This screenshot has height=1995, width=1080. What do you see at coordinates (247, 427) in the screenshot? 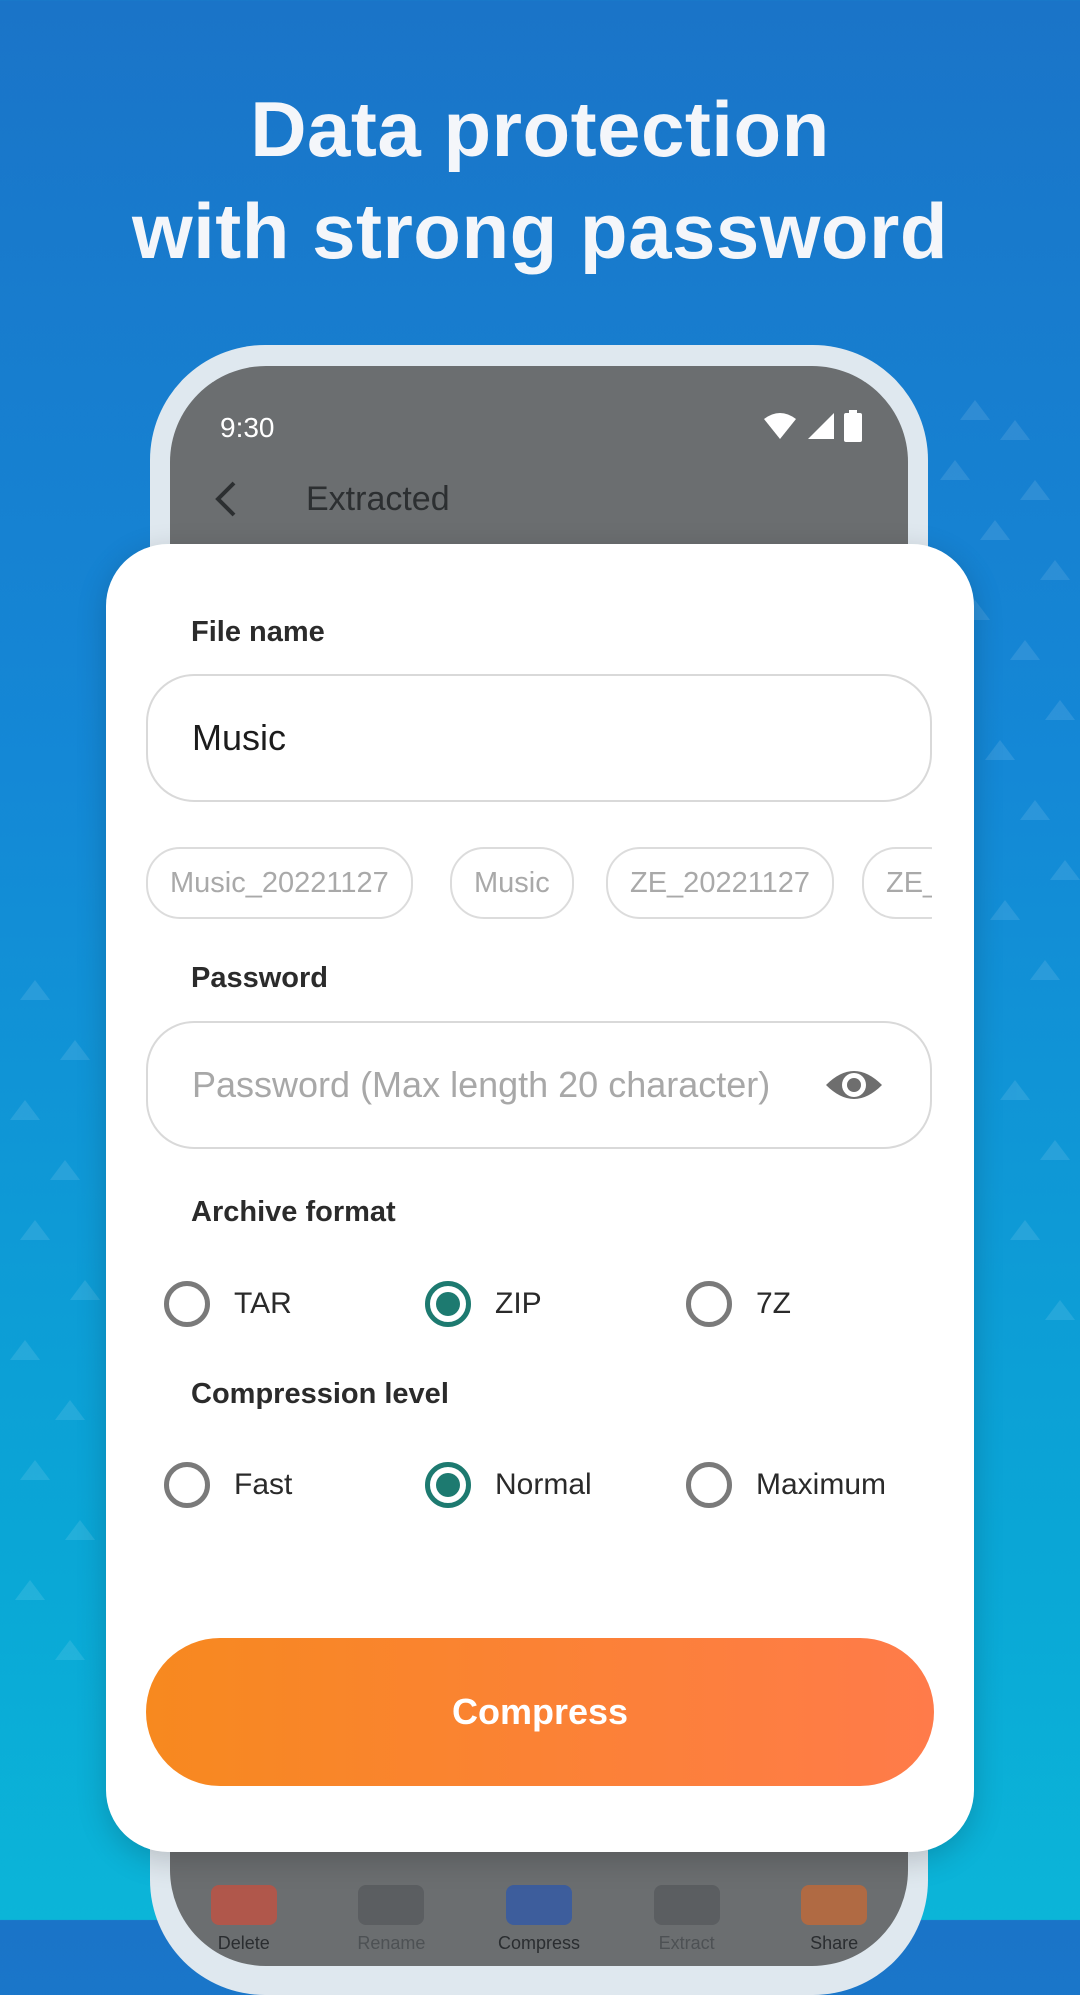
I see `status-time: 9:30` at bounding box center [247, 427].